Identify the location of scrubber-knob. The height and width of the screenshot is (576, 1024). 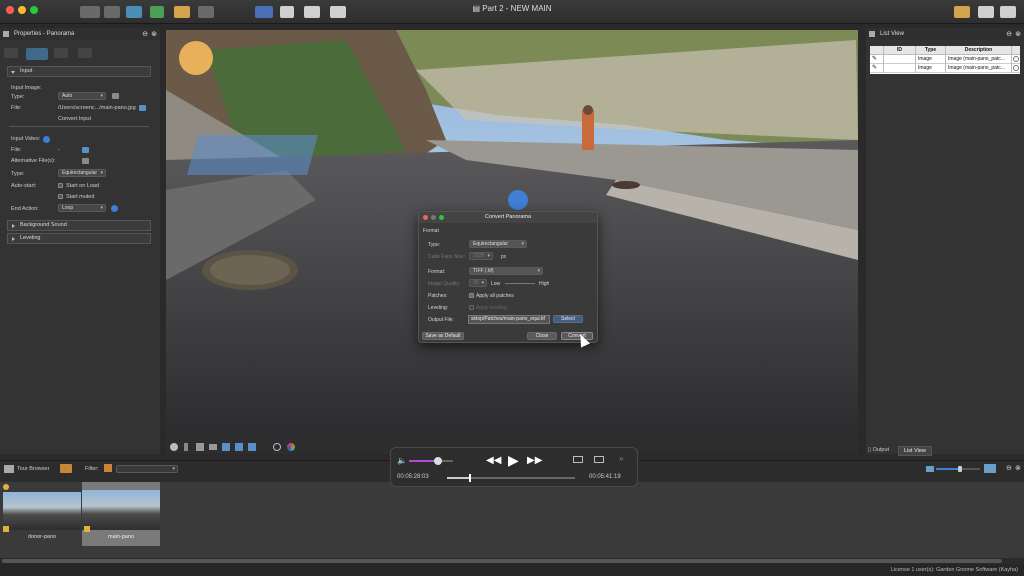
(469, 478).